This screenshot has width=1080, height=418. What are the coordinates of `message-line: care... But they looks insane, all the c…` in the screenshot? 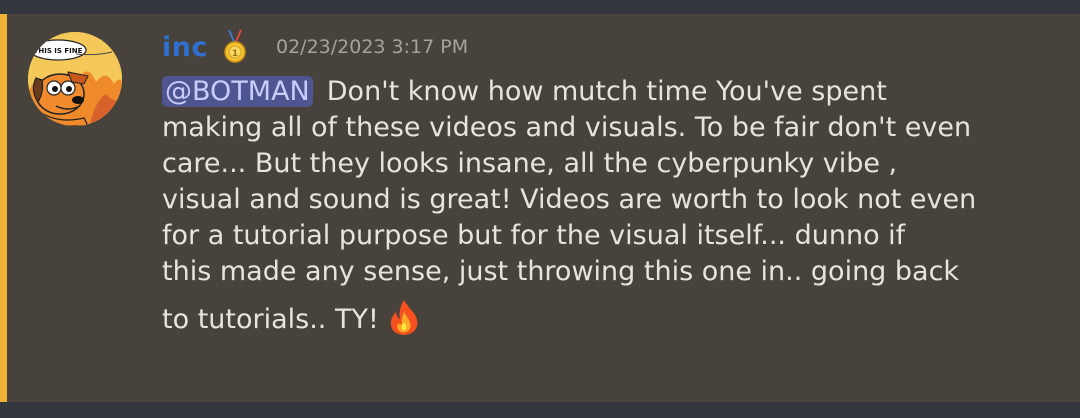 It's located at (530, 163).